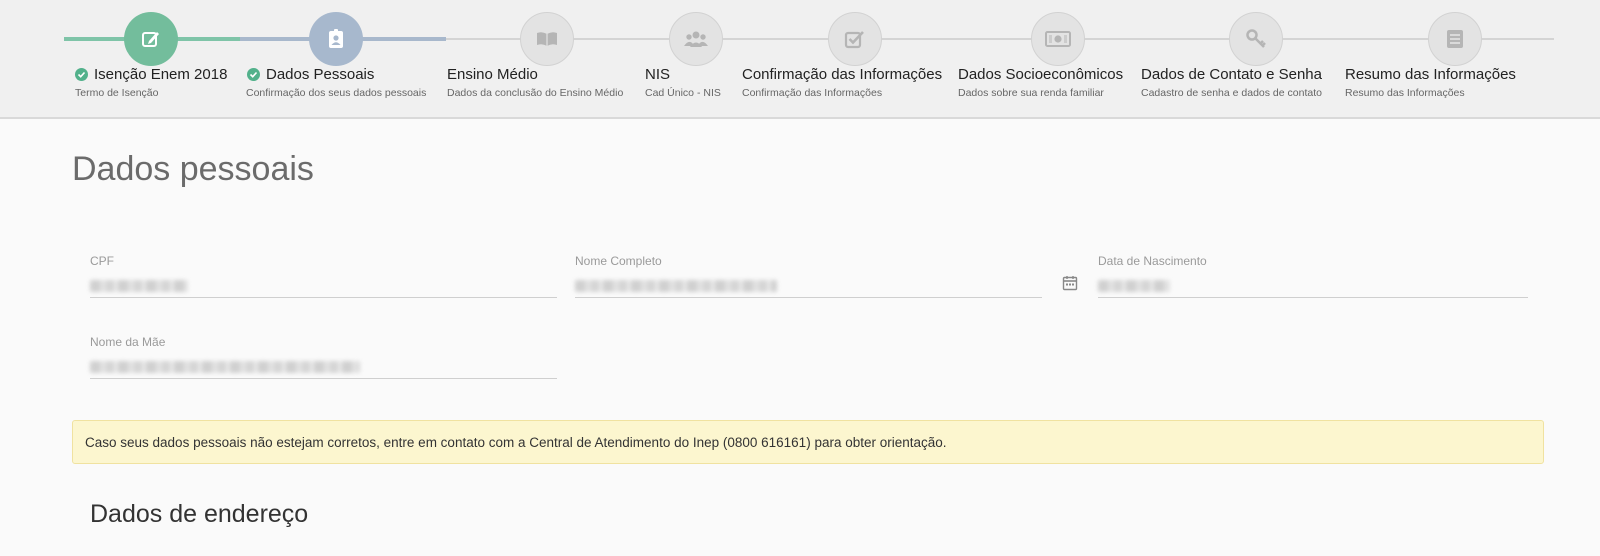 The width and height of the screenshot is (1600, 556). Describe the element at coordinates (128, 342) in the screenshot. I see `nome-mae-label: Nome da Mãe` at that location.